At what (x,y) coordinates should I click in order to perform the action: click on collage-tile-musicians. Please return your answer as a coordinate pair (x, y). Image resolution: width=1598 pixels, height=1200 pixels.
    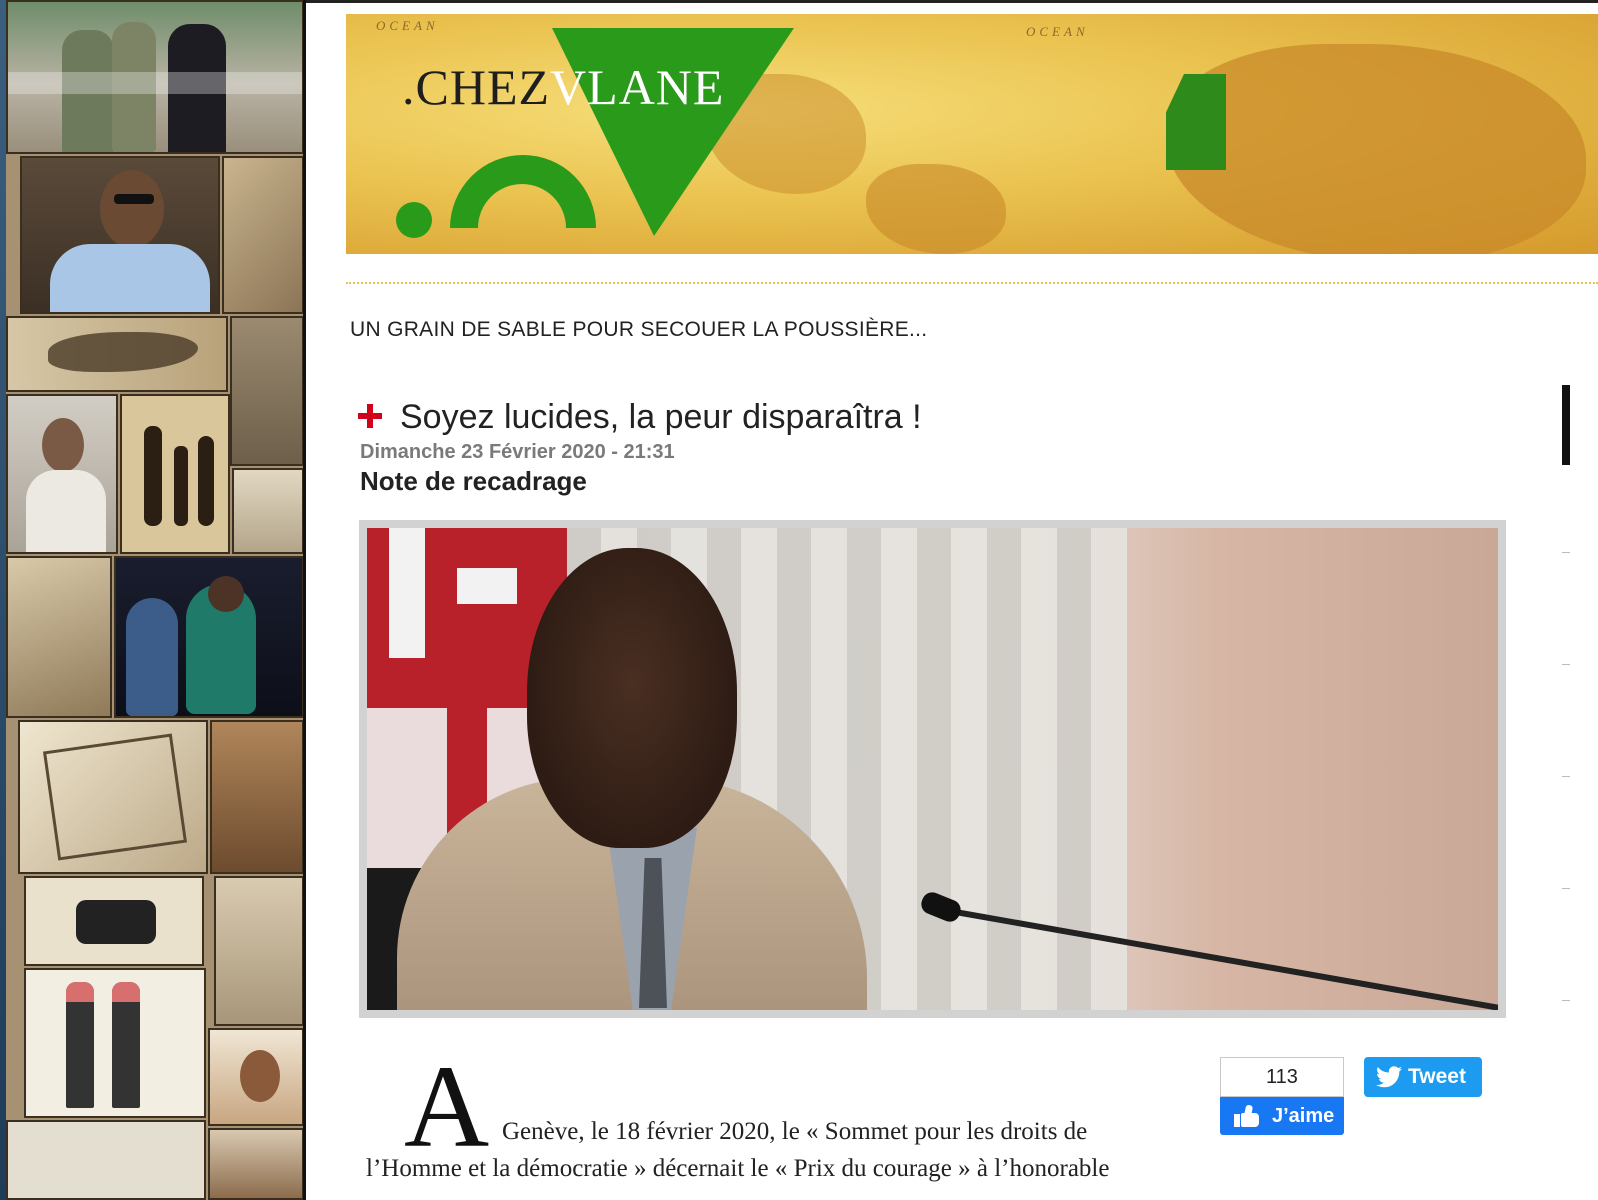
    Looking at the image, I should click on (208, 637).